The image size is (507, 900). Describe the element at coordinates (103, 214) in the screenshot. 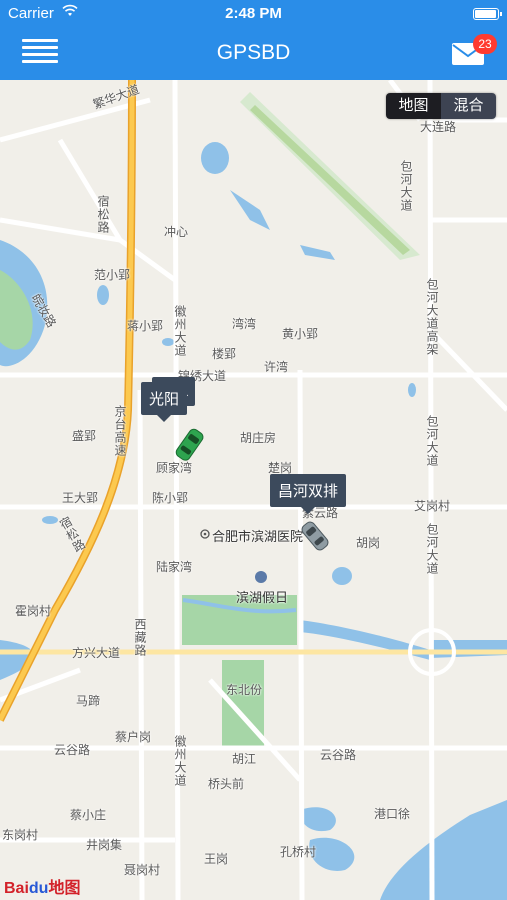

I see `road-label: 宿松路` at that location.